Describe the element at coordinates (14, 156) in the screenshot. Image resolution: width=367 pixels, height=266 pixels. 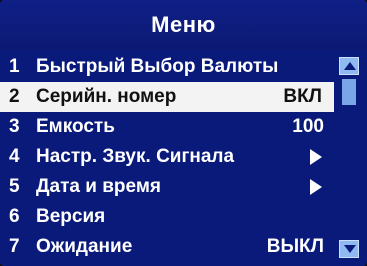
I see `menu-item-number: 4` at that location.